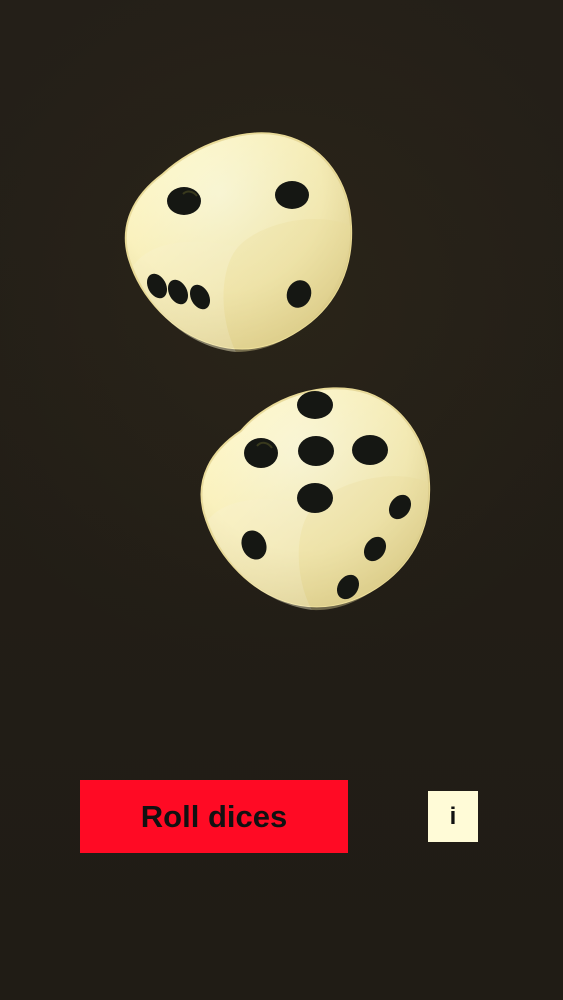 The width and height of the screenshot is (563, 1000). Describe the element at coordinates (316, 451) in the screenshot. I see `die-bottom-pip-center` at that location.